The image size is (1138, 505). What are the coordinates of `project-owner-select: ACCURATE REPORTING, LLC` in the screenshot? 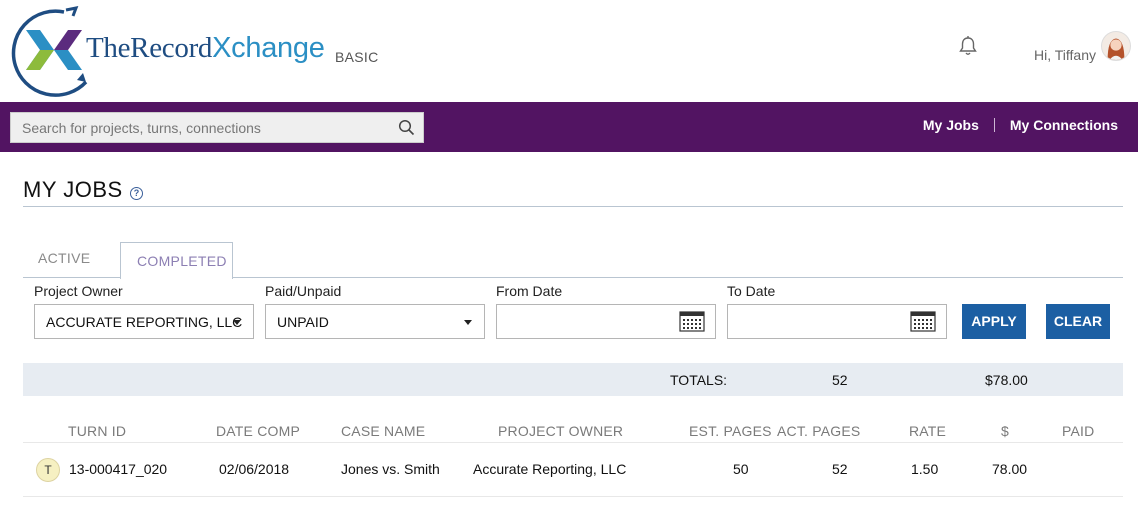 It's located at (144, 321).